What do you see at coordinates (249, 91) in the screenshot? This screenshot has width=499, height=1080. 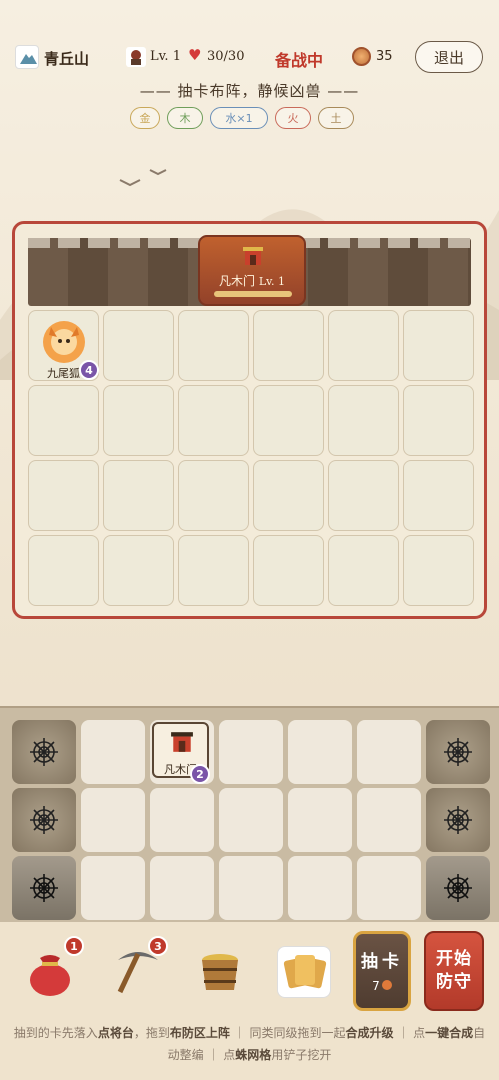 I see `stage-subtitle: —— 抽卡布阵，静候凶兽 ——` at bounding box center [249, 91].